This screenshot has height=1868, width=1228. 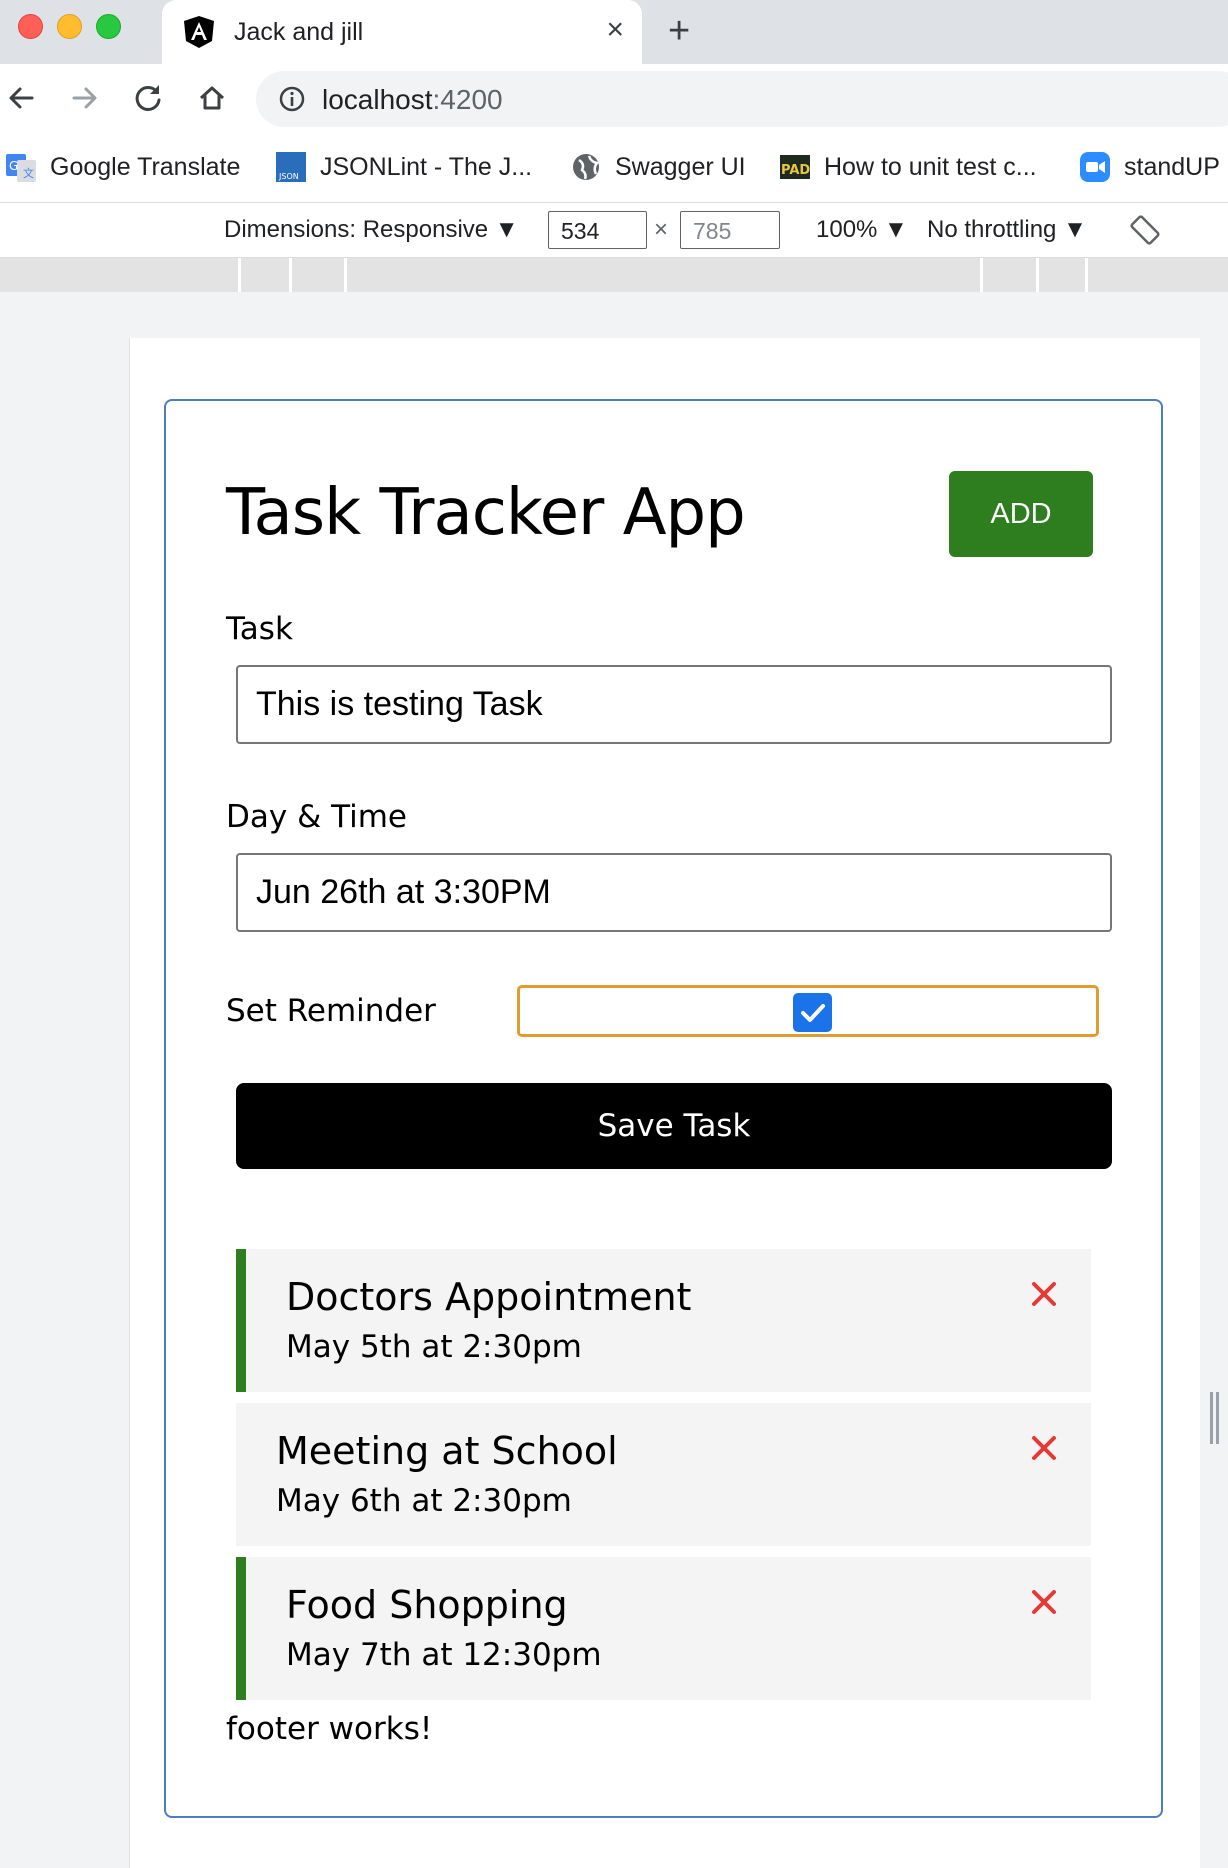 I want to click on tab-title: Jack and jill, so click(x=299, y=32).